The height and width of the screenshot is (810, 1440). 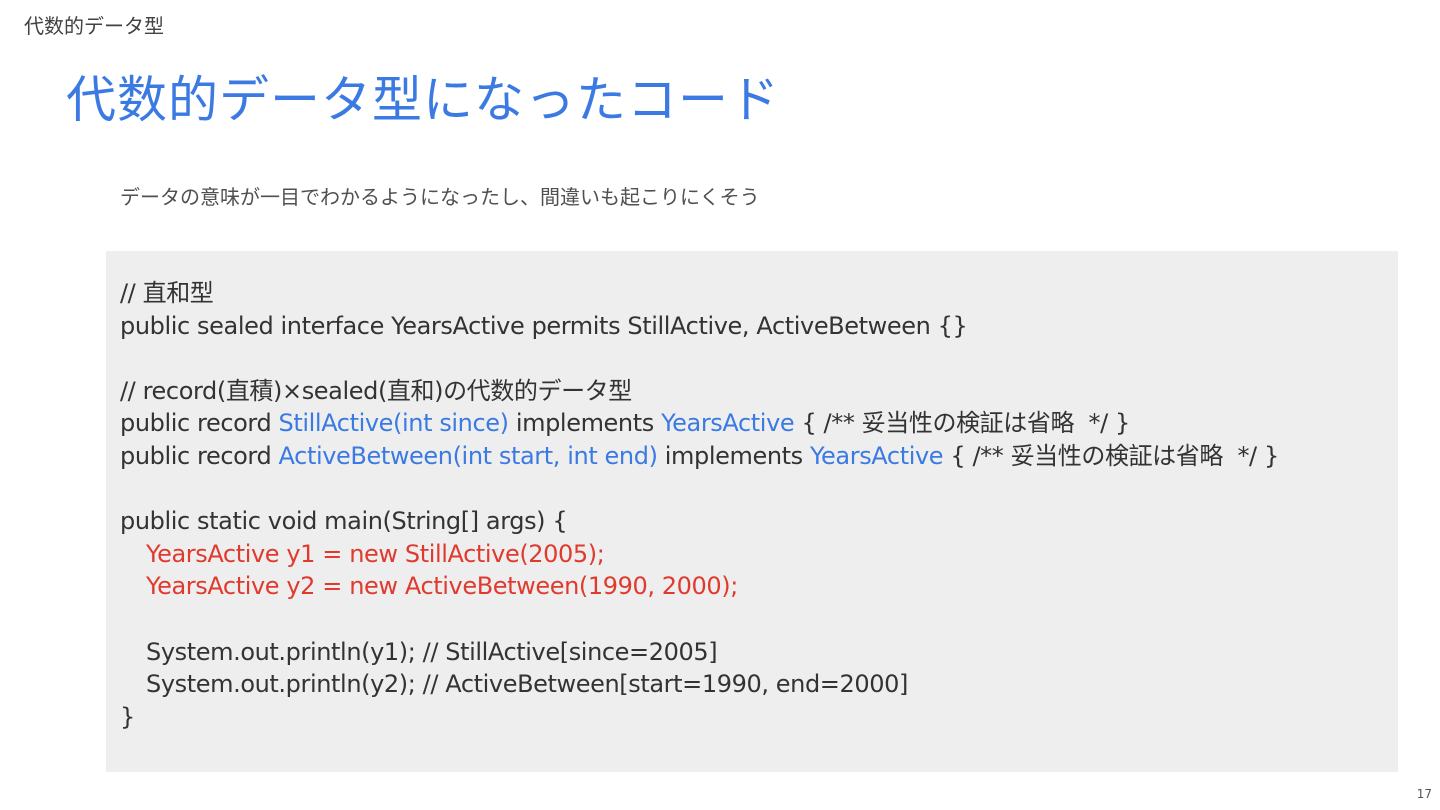 I want to click on section-label: 代数的データ型, so click(x=94, y=26).